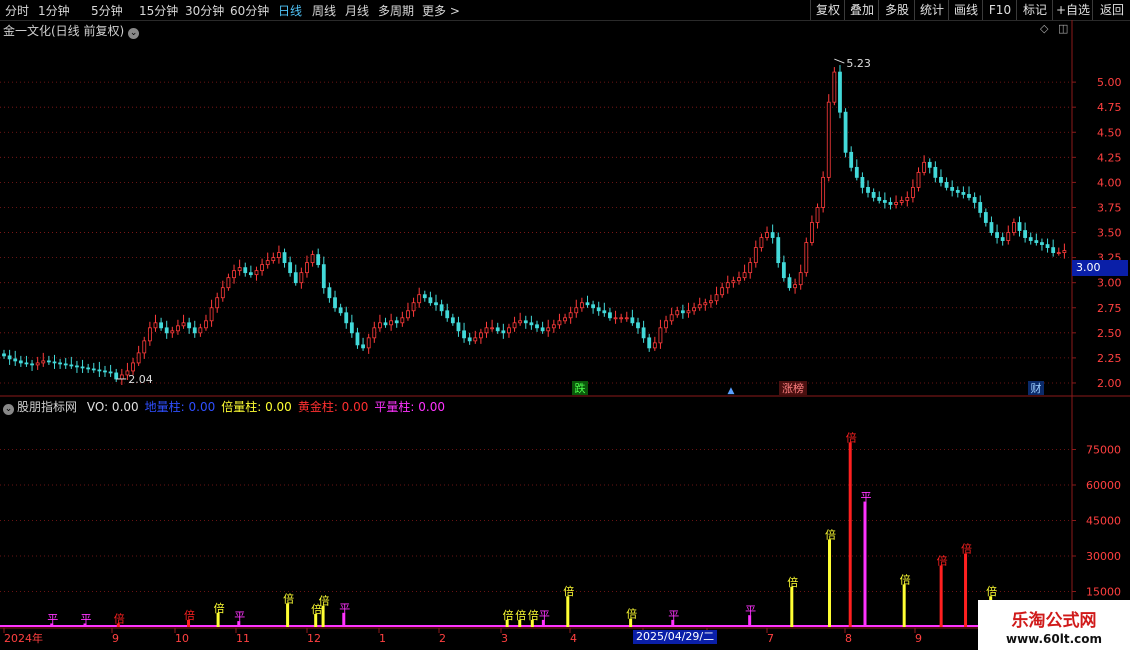 This screenshot has width=1130, height=650. What do you see at coordinates (344, 619) in the screenshot?
I see `volume-bar-flat` at bounding box center [344, 619].